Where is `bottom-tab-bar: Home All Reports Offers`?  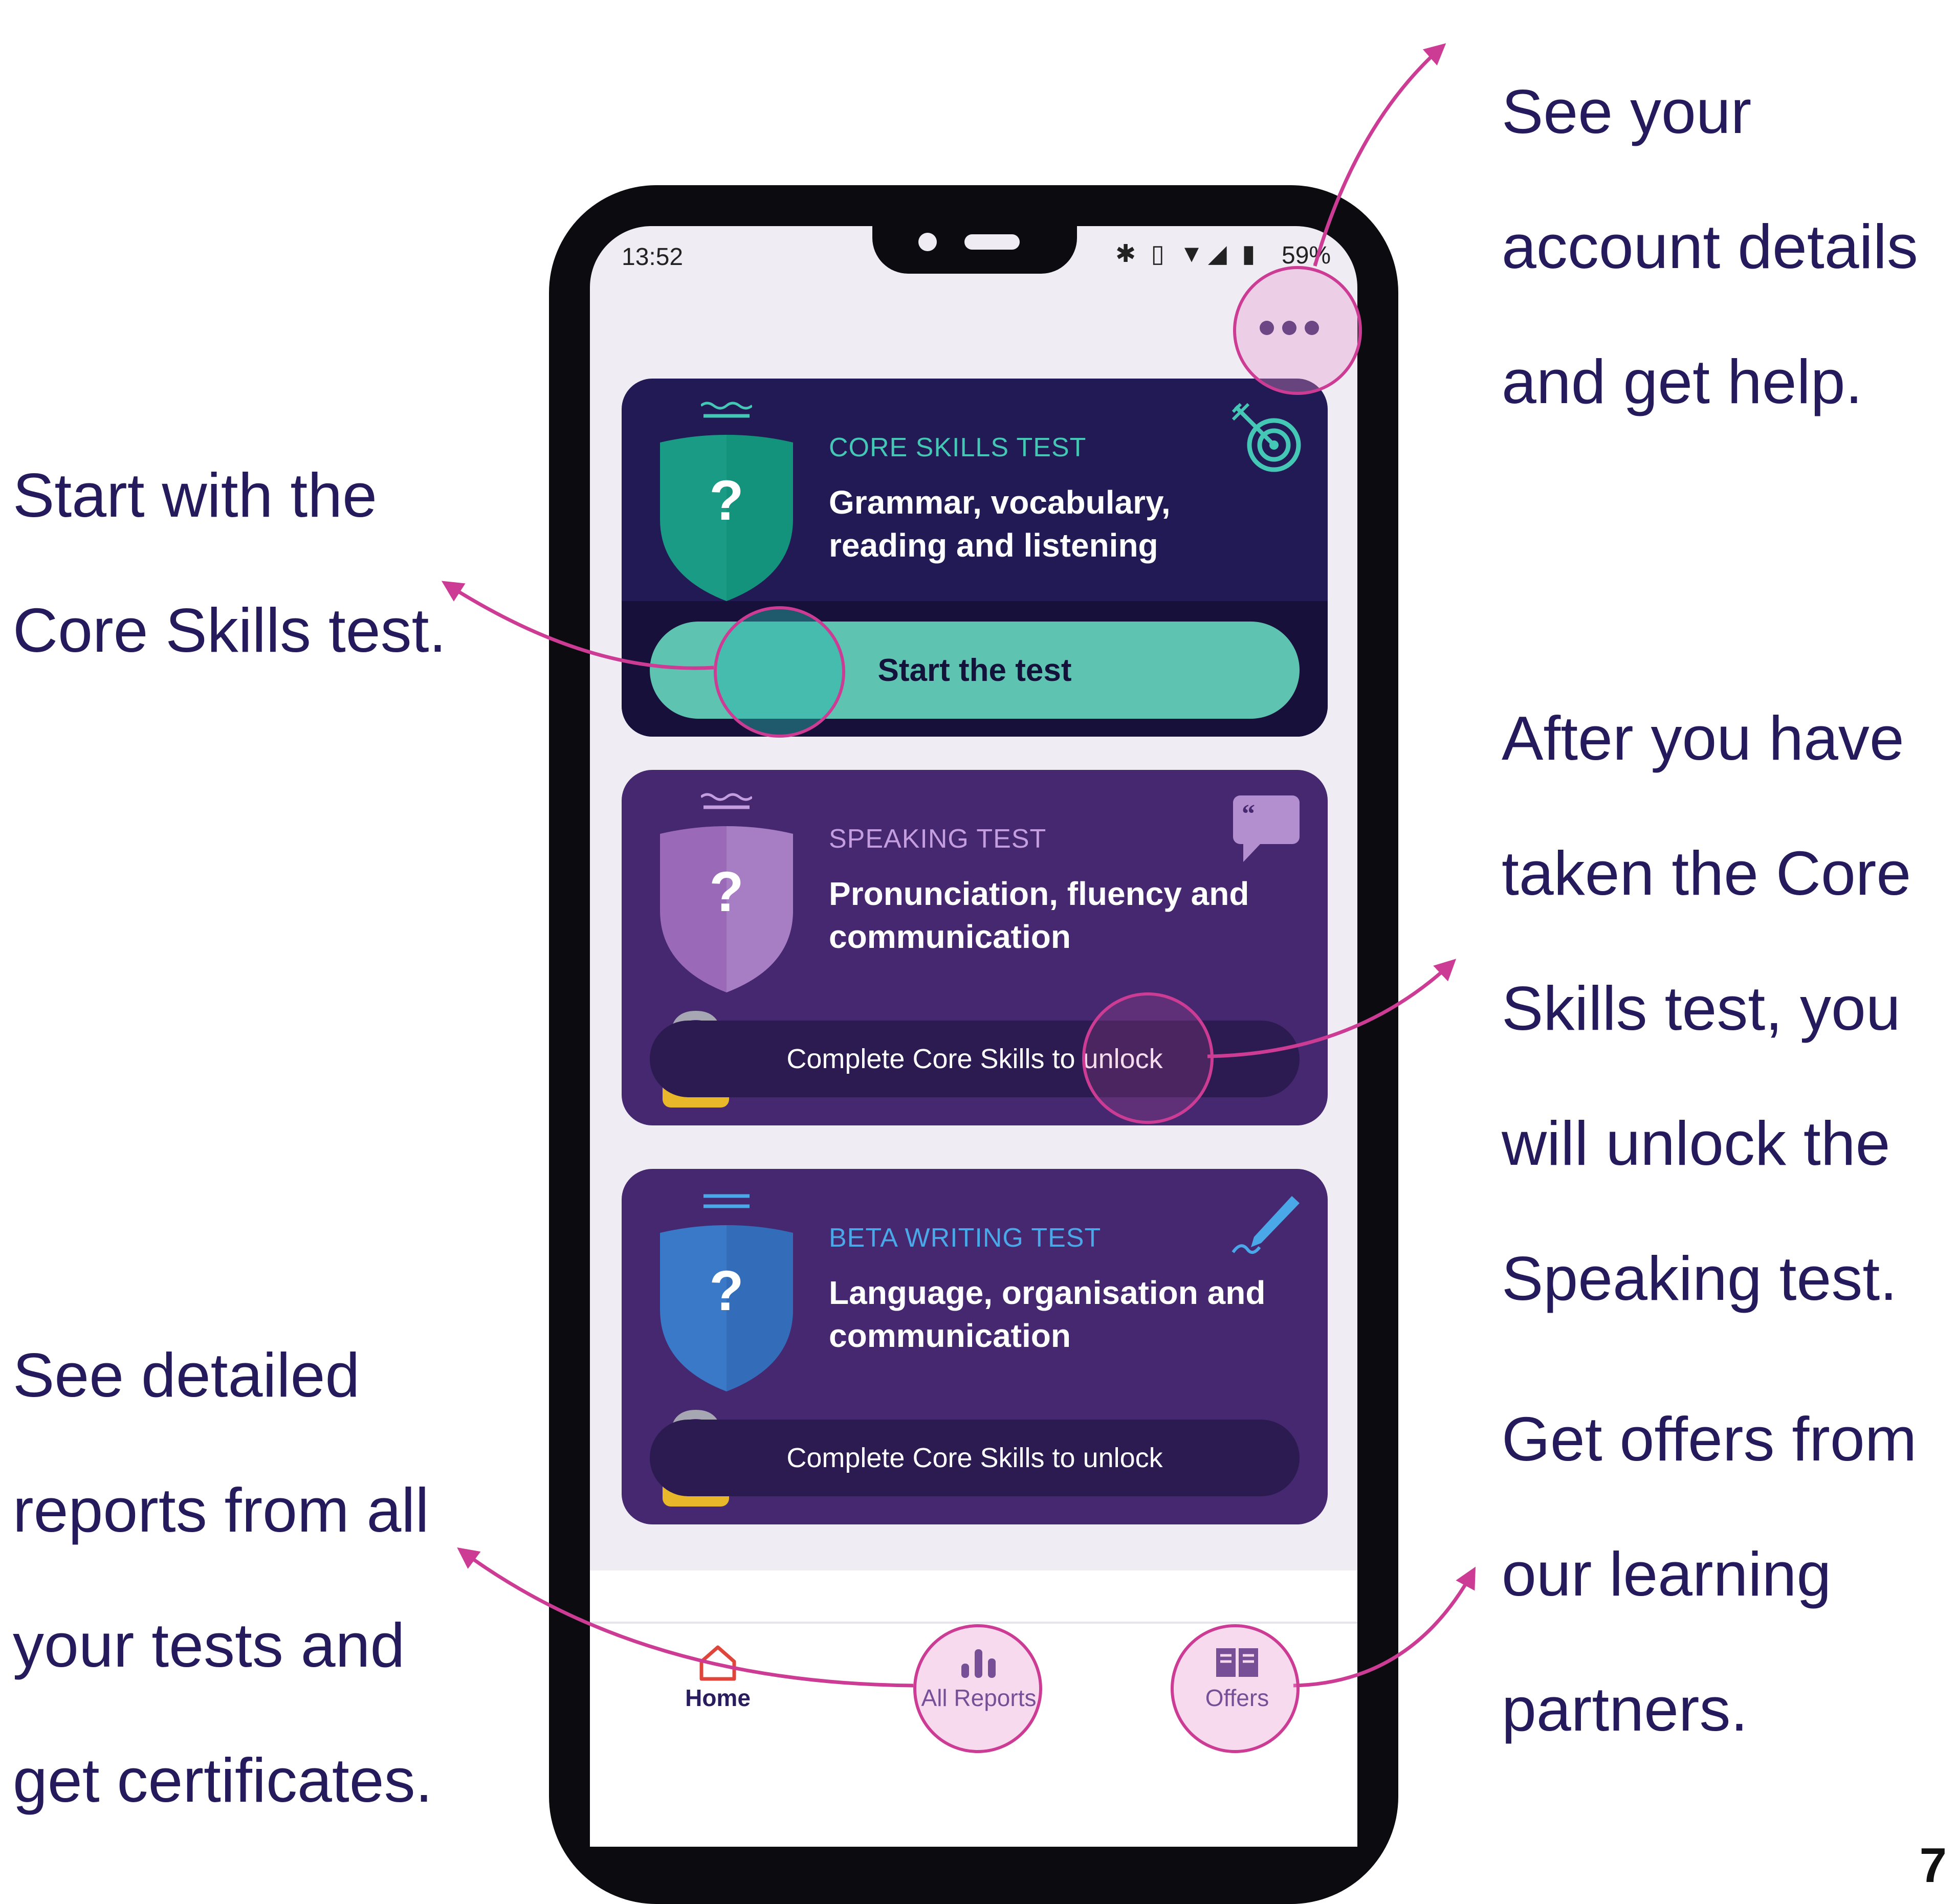 bottom-tab-bar: Home All Reports Offers is located at coordinates (973, 1674).